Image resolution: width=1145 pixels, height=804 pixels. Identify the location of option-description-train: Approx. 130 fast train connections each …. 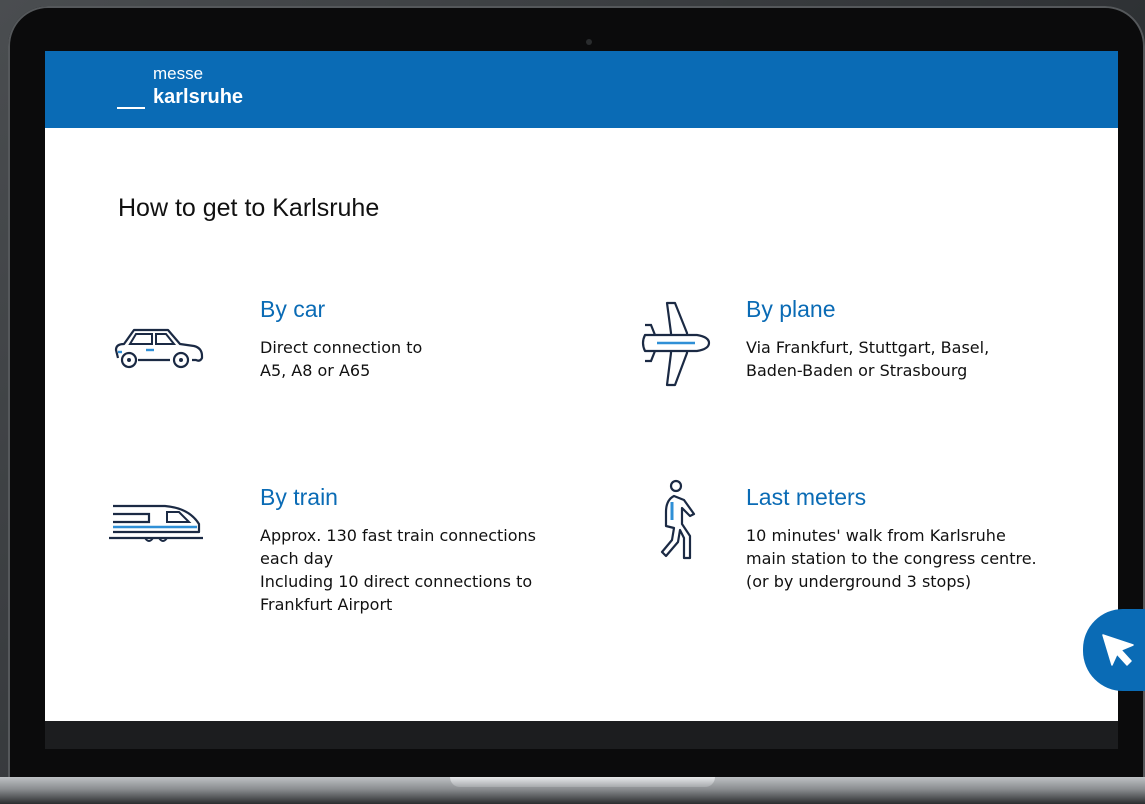
(398, 570).